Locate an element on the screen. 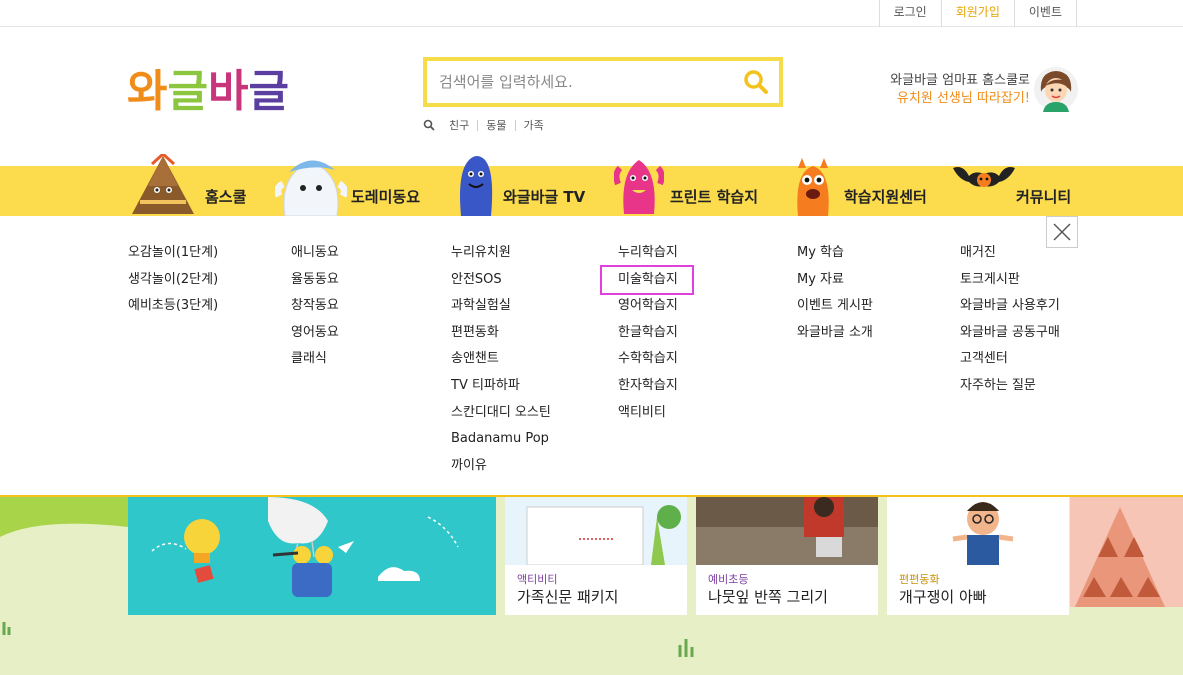  menu-item: My 자료 is located at coordinates (835, 280).